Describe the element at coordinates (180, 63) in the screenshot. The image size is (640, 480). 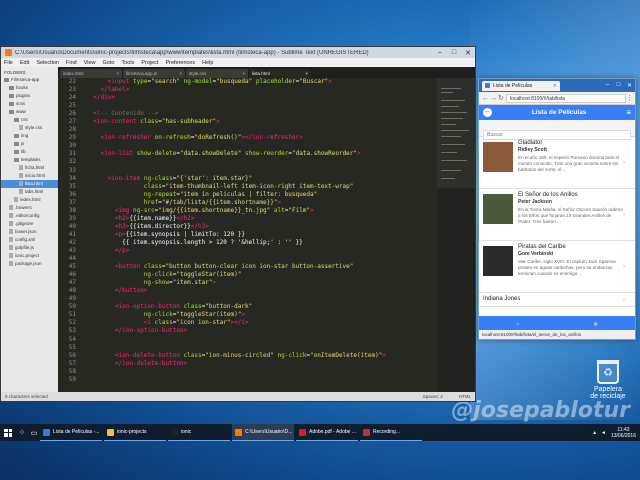
I see `menu-preferences: Preferences` at that location.